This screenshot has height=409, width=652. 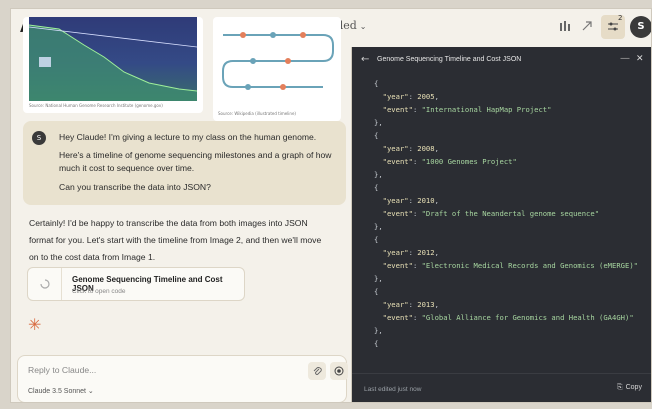 I want to click on code-line-year: "year": 2012,, so click(x=410, y=252).